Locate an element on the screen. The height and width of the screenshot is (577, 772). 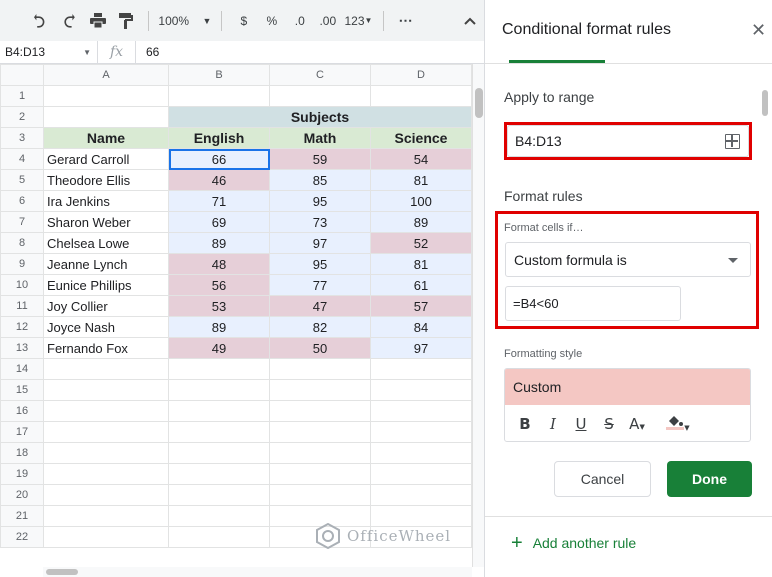
english-cell: 56 is located at coordinates (219, 285).